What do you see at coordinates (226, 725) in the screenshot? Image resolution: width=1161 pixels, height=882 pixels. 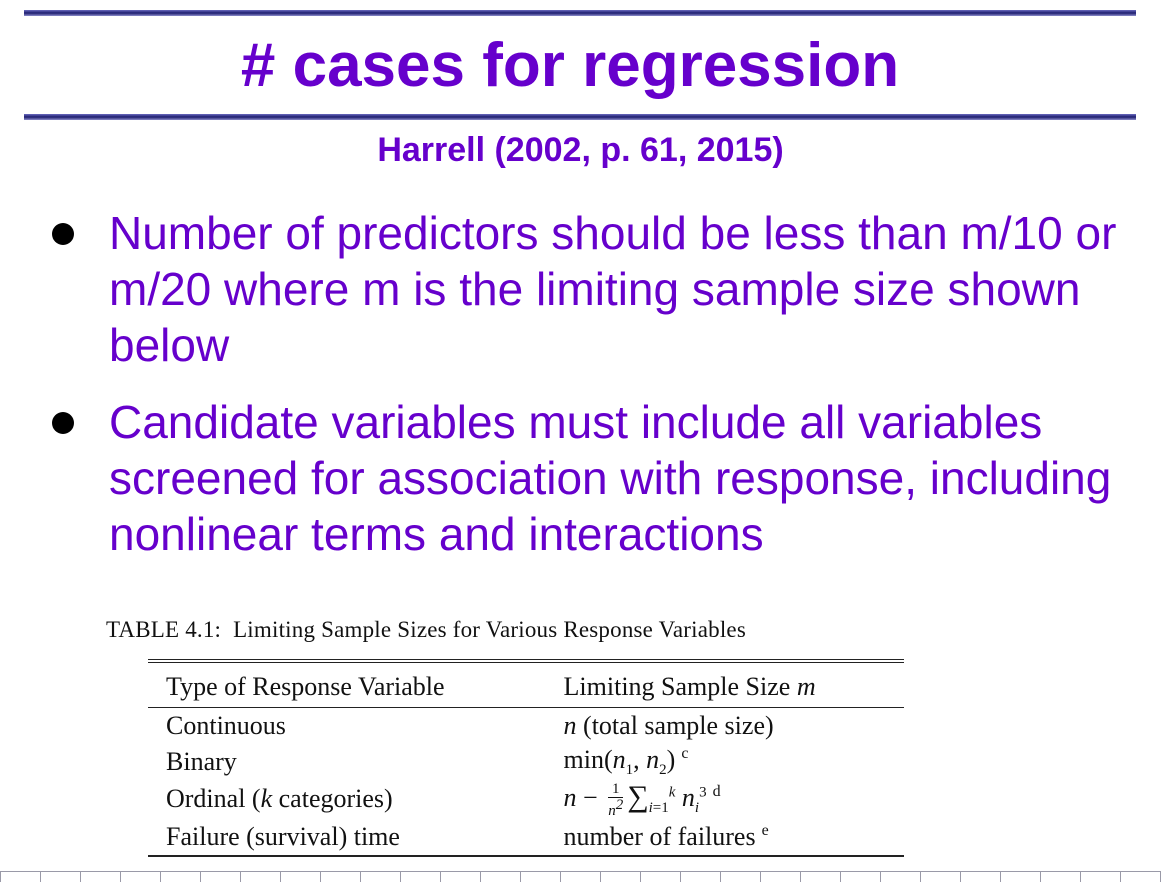 I see `row-type: Continuous` at bounding box center [226, 725].